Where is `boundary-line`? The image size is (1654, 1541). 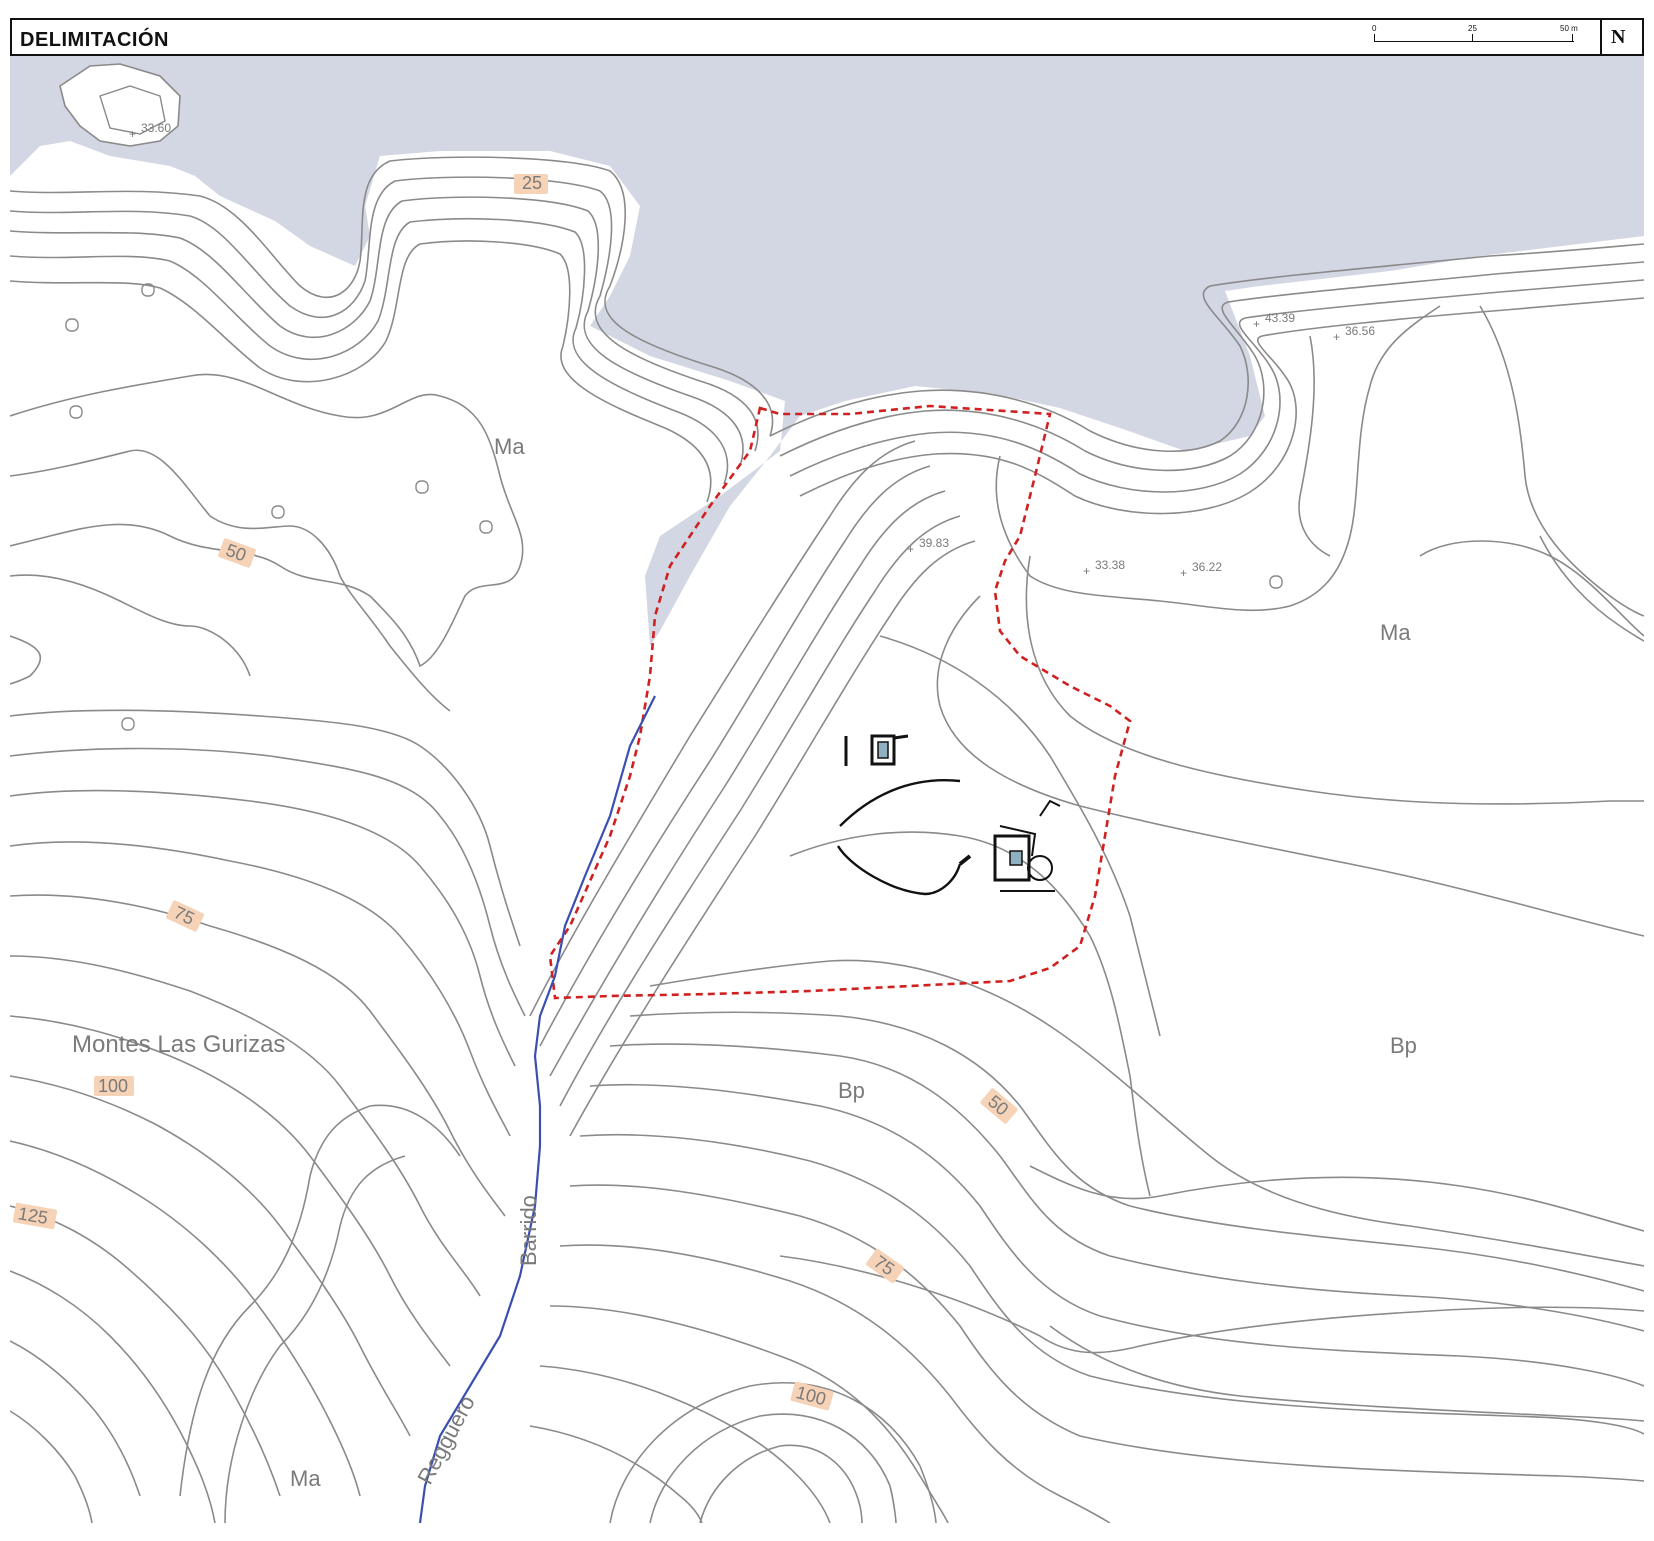 boundary-line is located at coordinates (840, 702).